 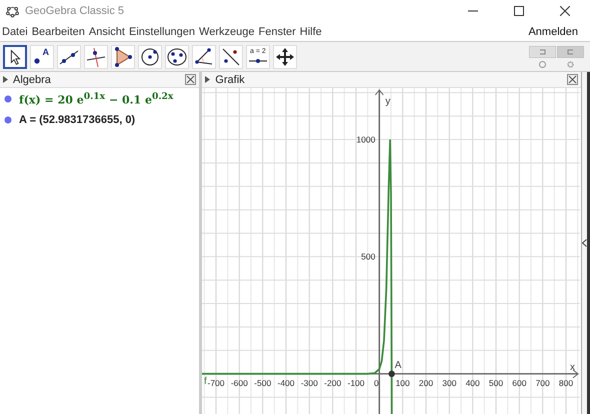 What do you see at coordinates (566, 383) in the screenshot?
I see `tick-label: 800` at bounding box center [566, 383].